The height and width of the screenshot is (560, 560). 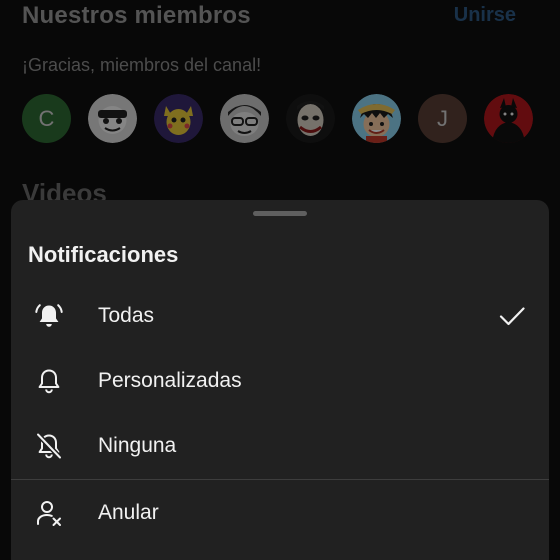 What do you see at coordinates (512, 316) in the screenshot?
I see `checkmark-icon` at bounding box center [512, 316].